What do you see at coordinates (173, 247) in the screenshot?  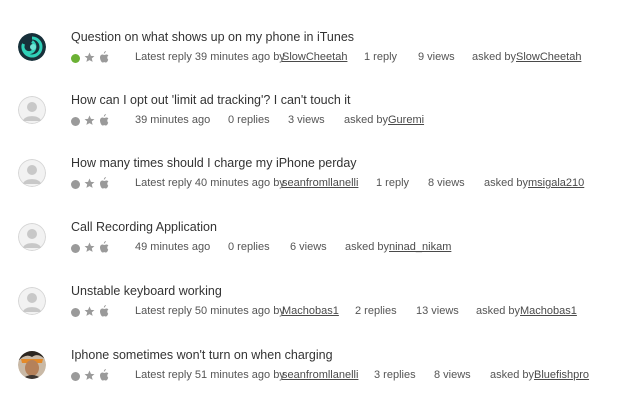 I see `latest-reply-text: 49 minutes ago` at bounding box center [173, 247].